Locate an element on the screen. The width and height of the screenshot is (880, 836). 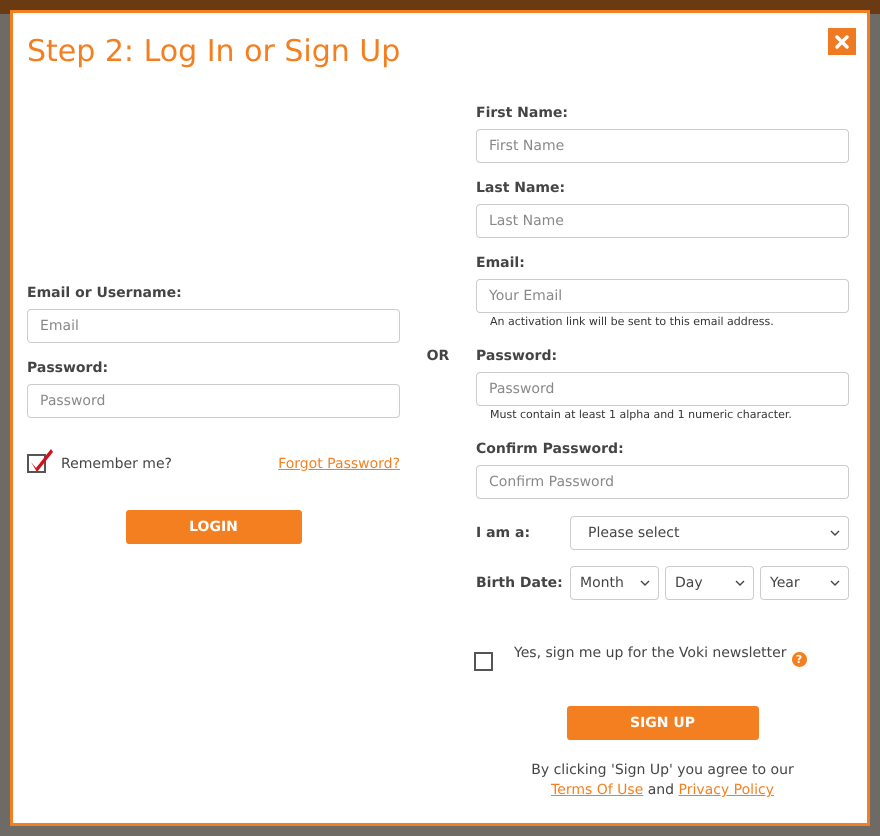
input-field: Your Email is located at coordinates (662, 296).